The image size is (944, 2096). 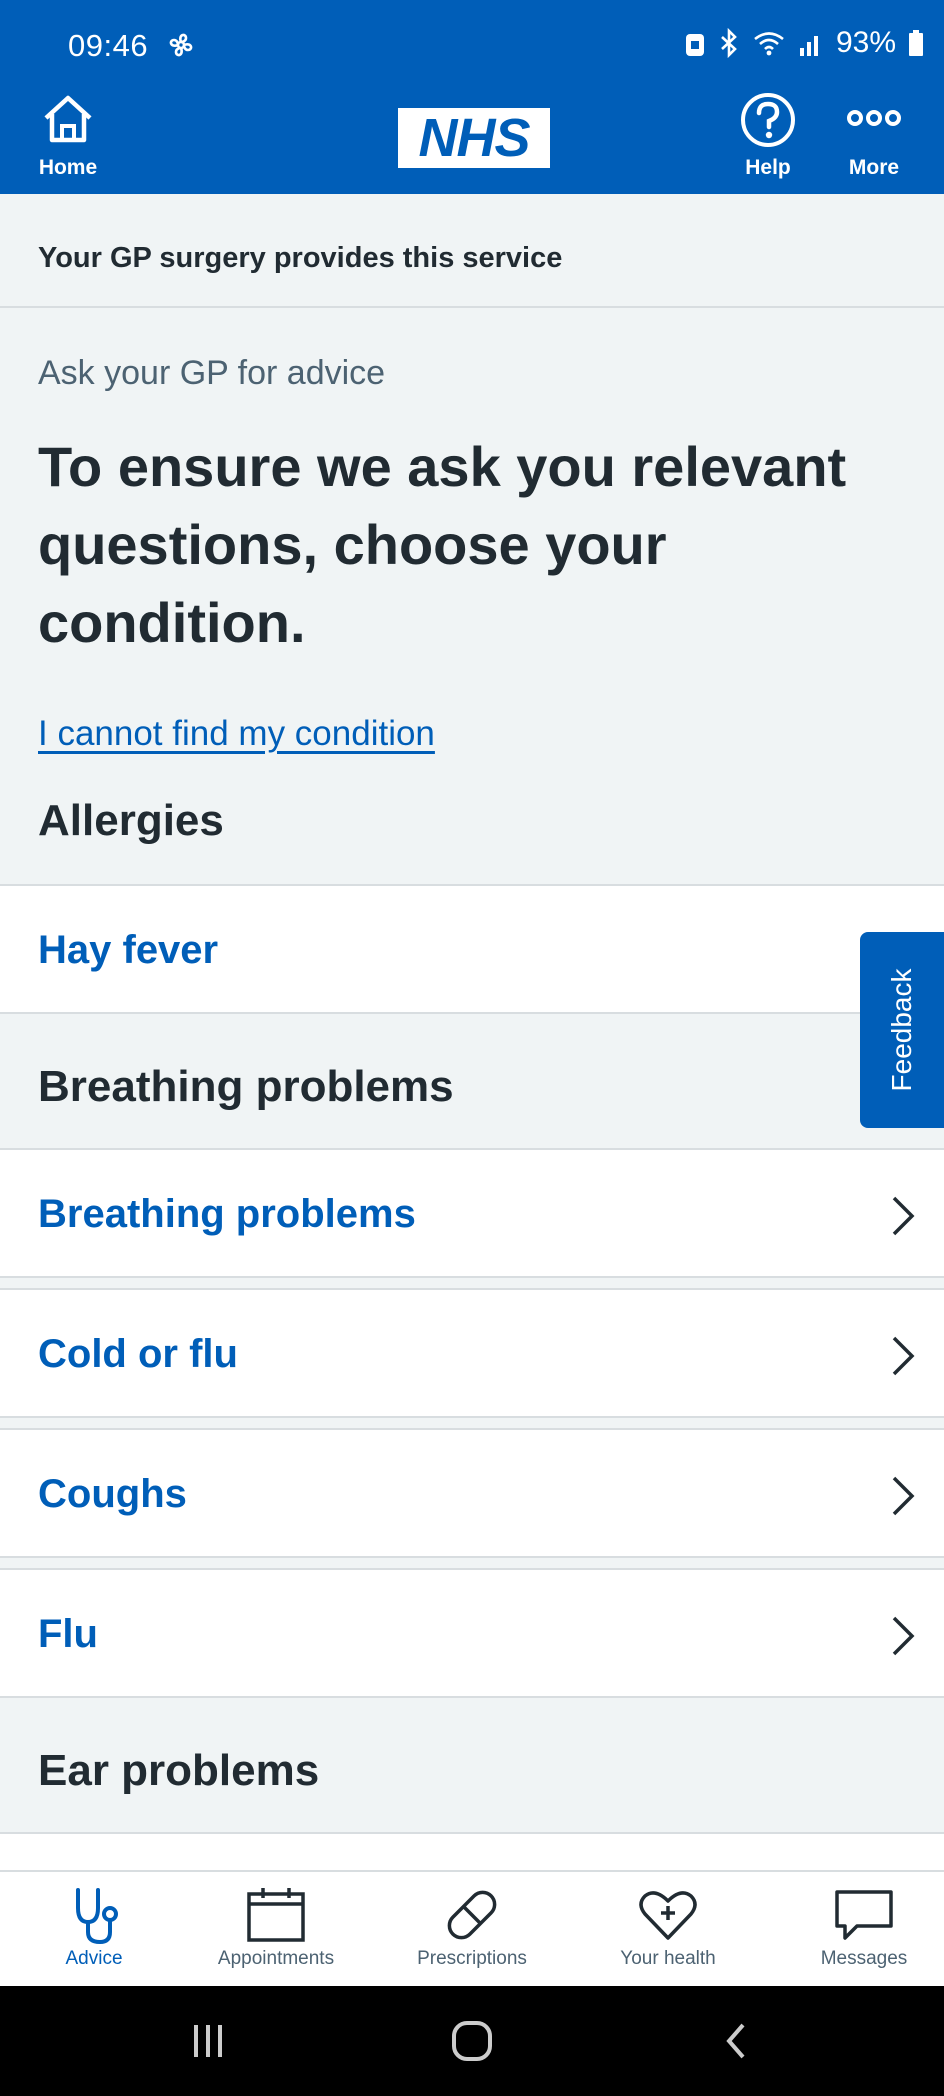 What do you see at coordinates (865, 42) in the screenshot?
I see `battery-percent: 93%` at bounding box center [865, 42].